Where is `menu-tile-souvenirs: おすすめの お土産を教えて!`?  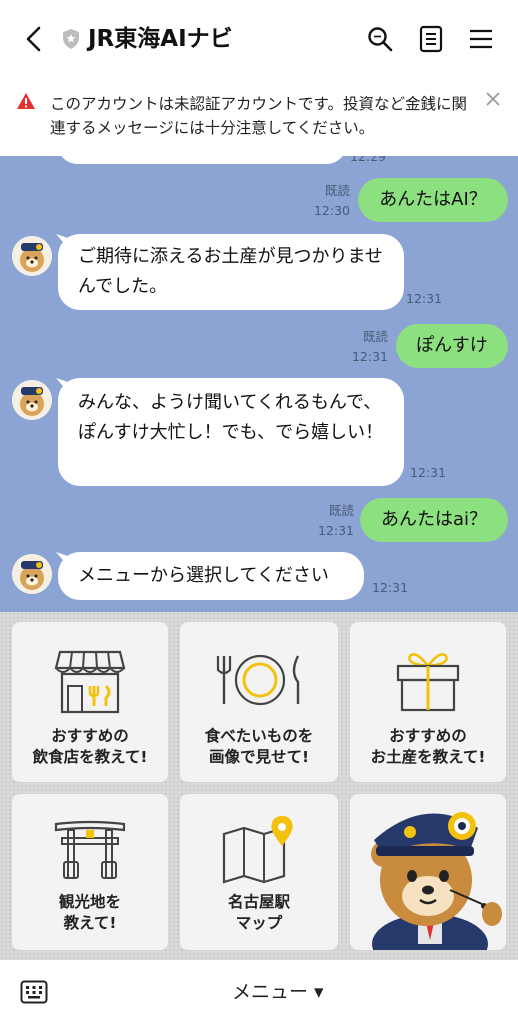 menu-tile-souvenirs: おすすめの お土産を教えて! is located at coordinates (428, 702).